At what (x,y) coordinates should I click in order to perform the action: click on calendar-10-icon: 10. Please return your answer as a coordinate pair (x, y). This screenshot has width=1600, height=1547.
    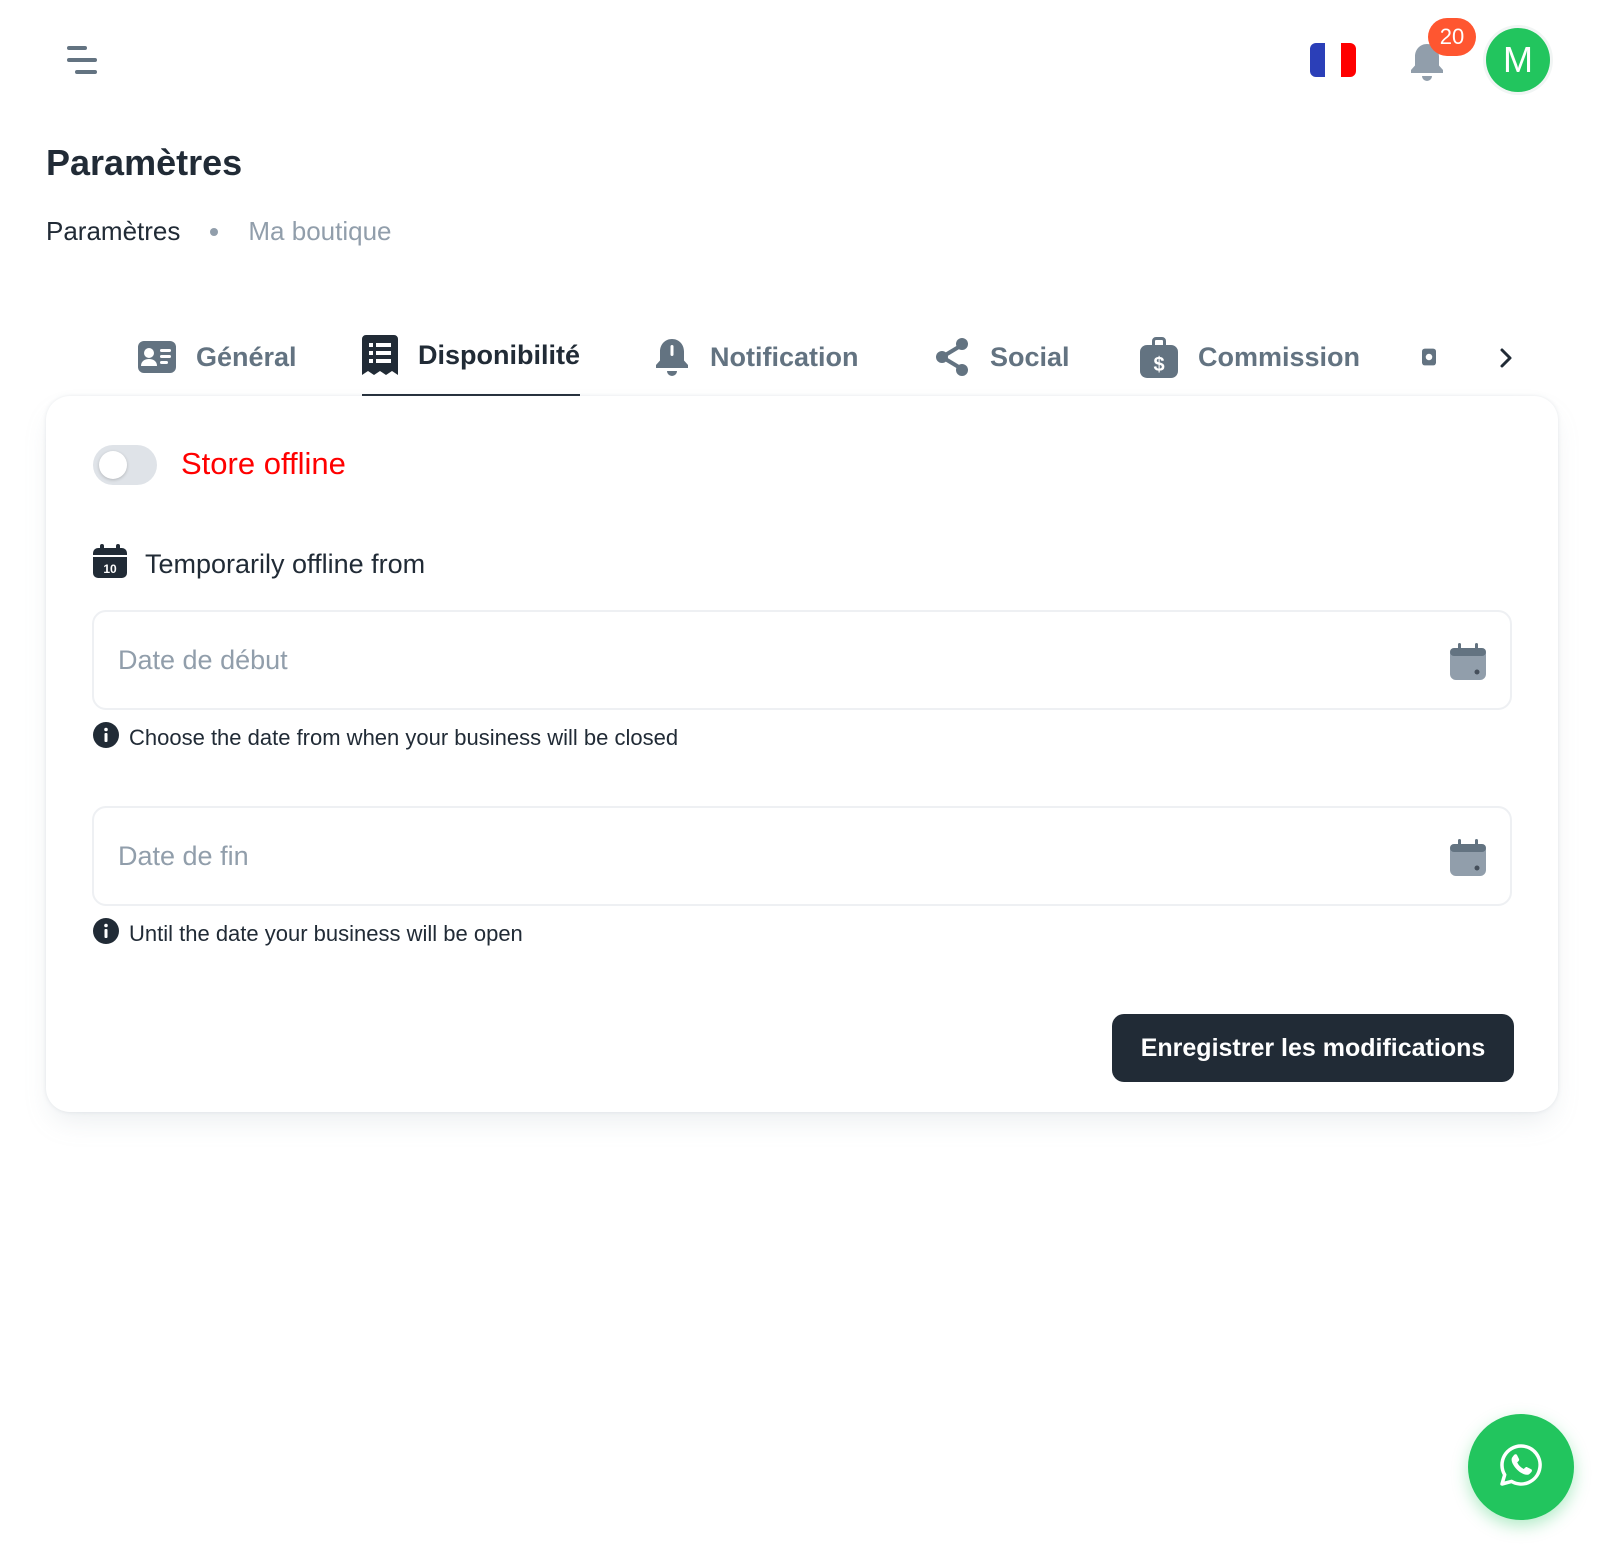
    Looking at the image, I should click on (110, 564).